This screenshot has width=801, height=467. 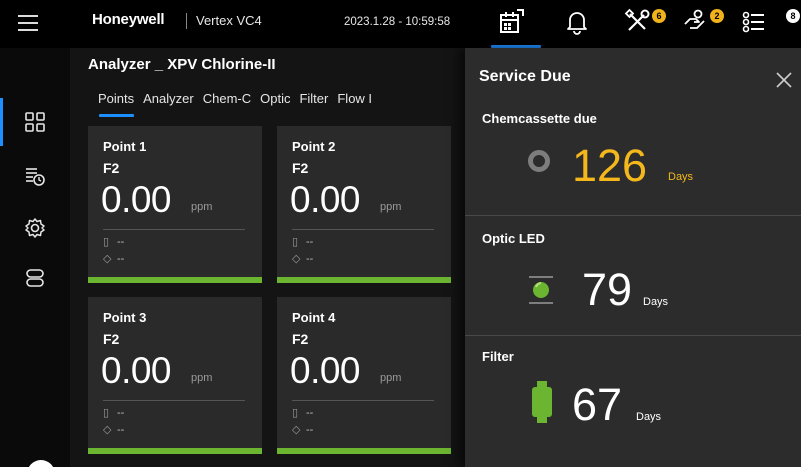 I want to click on filter-title: Filter, so click(x=498, y=356).